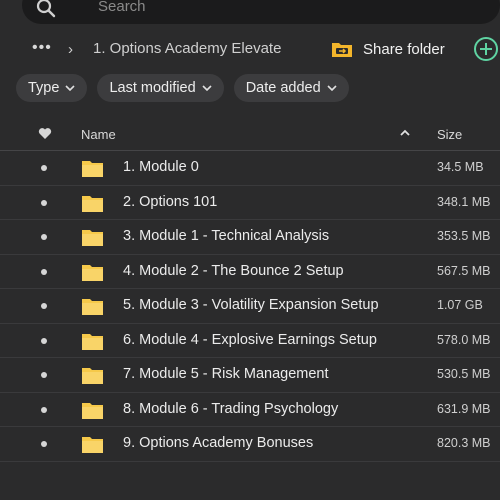 The width and height of the screenshot is (500, 500). What do you see at coordinates (45, 133) in the screenshot?
I see `heart-icon` at bounding box center [45, 133].